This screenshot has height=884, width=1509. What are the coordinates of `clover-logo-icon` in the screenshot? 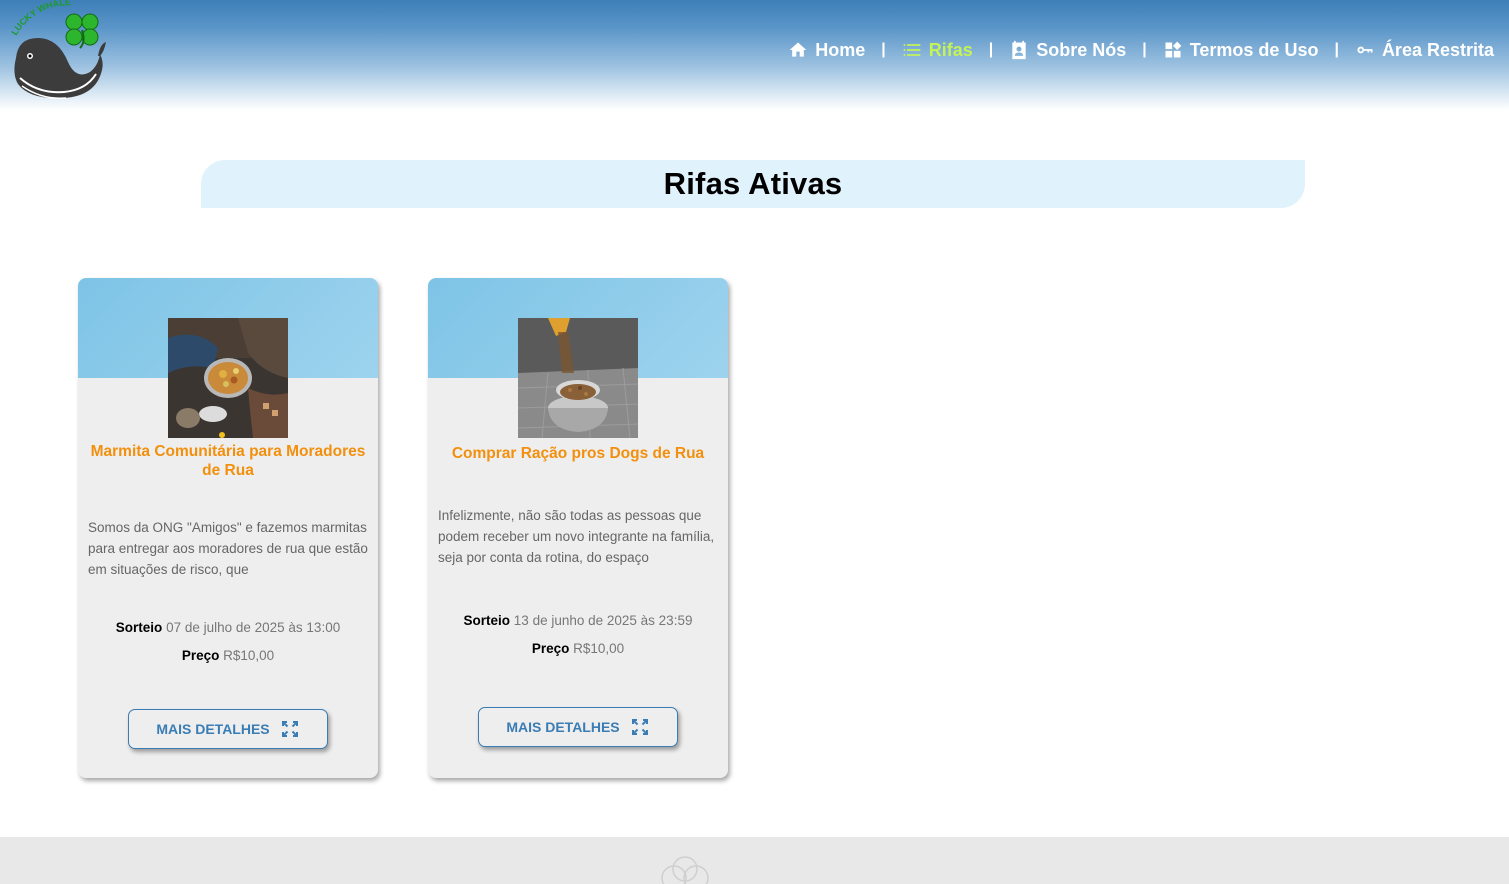 It's located at (685, 870).